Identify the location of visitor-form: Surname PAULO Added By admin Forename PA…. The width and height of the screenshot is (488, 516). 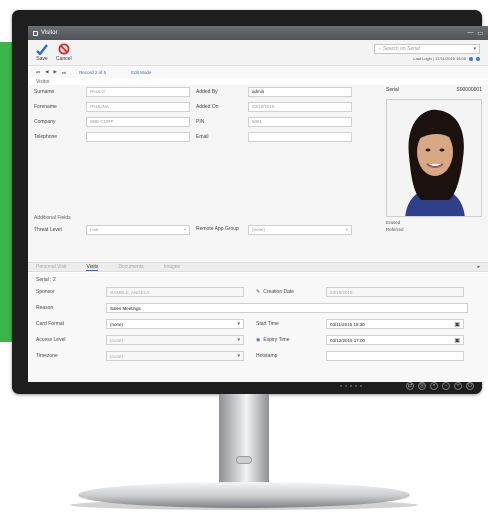
(204, 115).